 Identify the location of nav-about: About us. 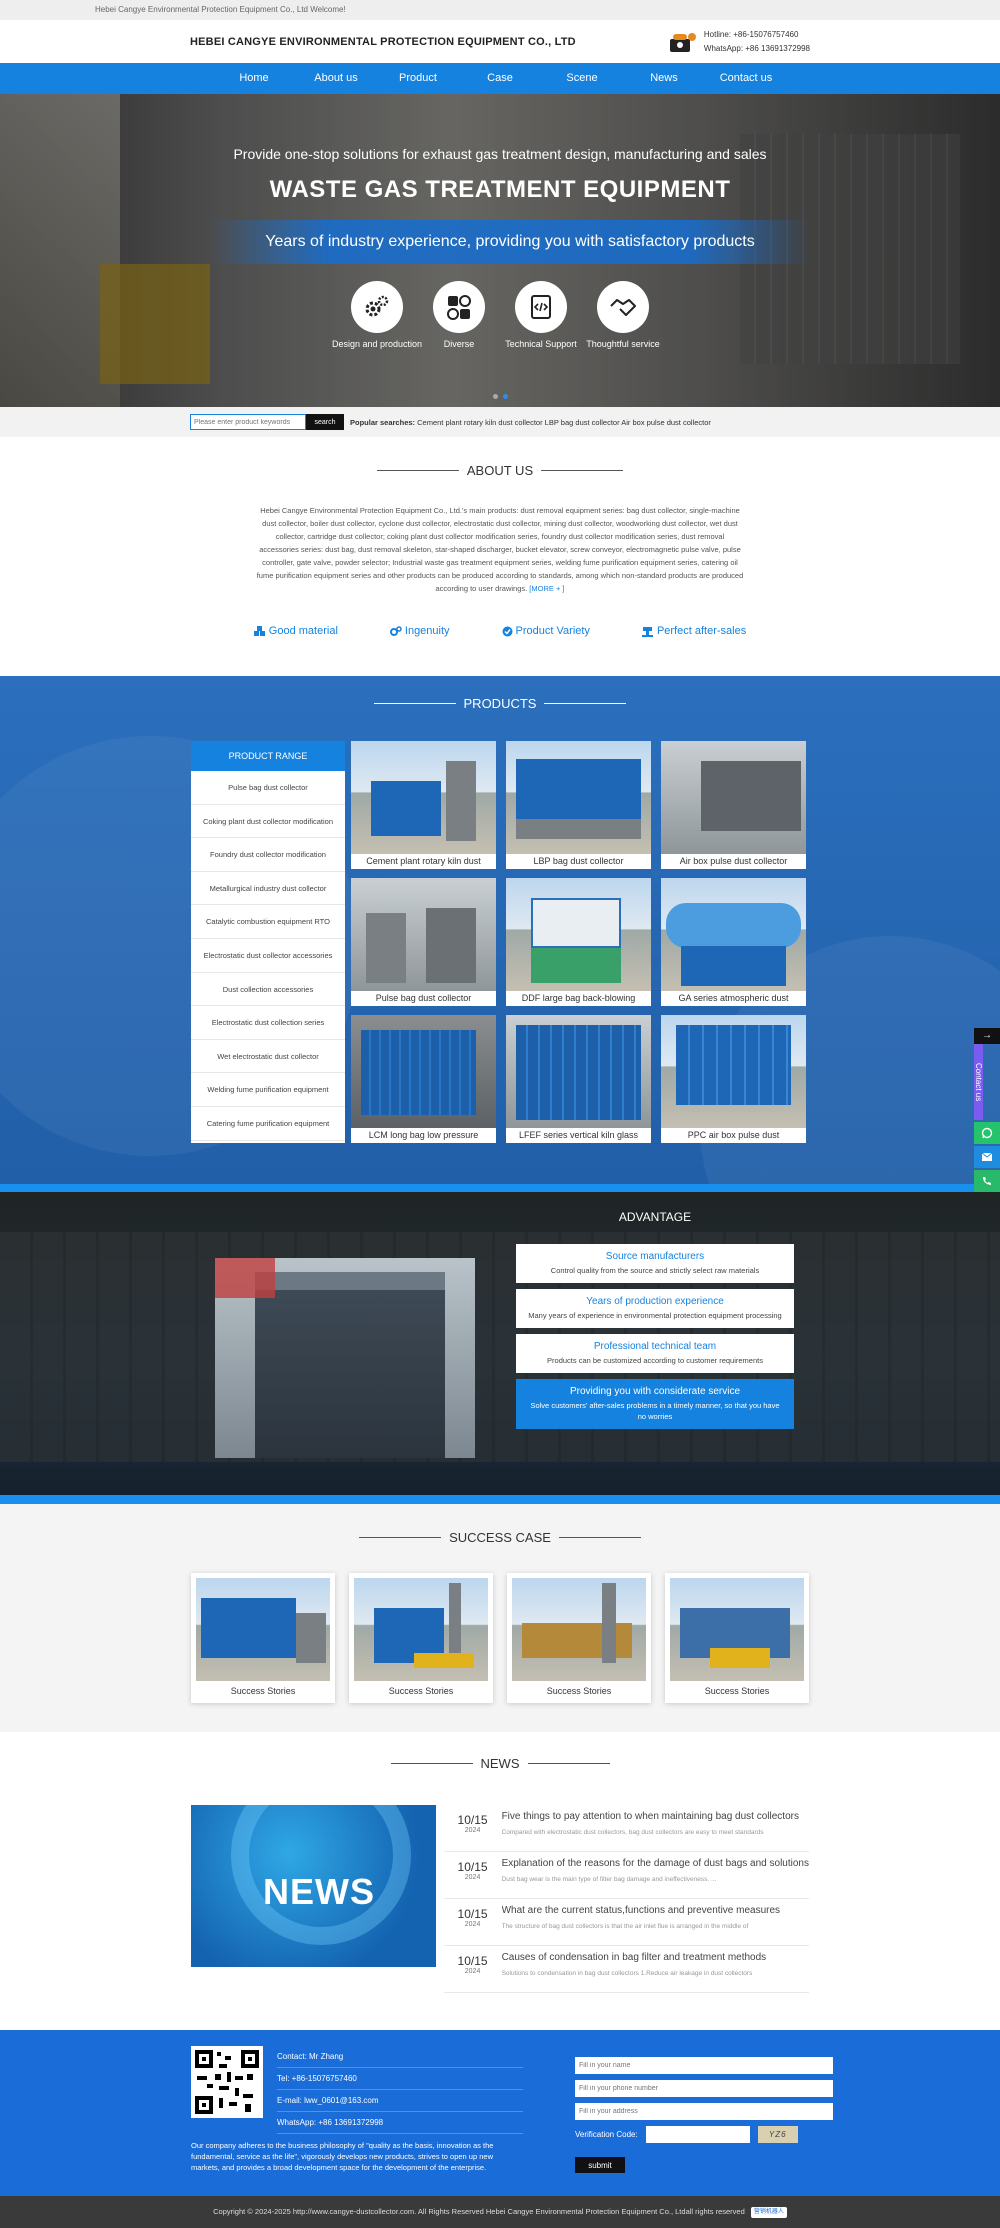
(336, 78).